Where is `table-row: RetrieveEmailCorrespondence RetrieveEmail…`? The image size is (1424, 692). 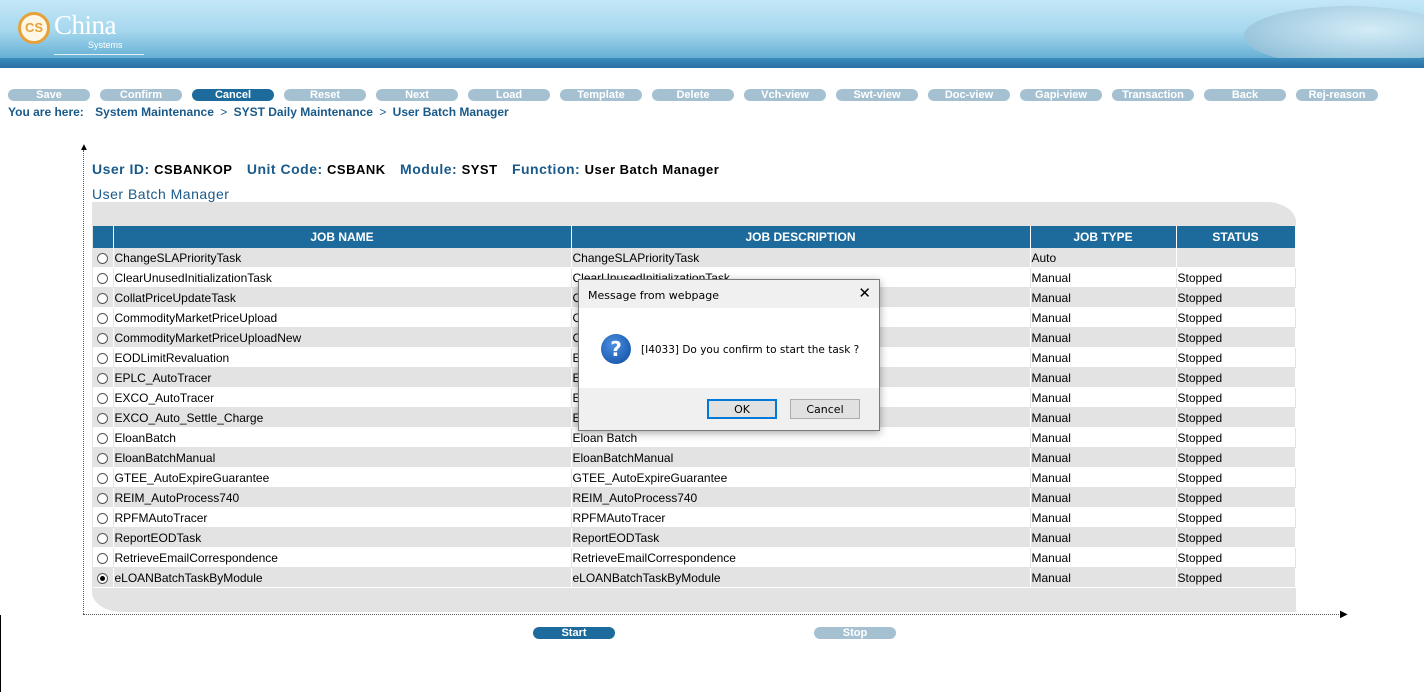 table-row: RetrieveEmailCorrespondence RetrieveEmail… is located at coordinates (694, 557).